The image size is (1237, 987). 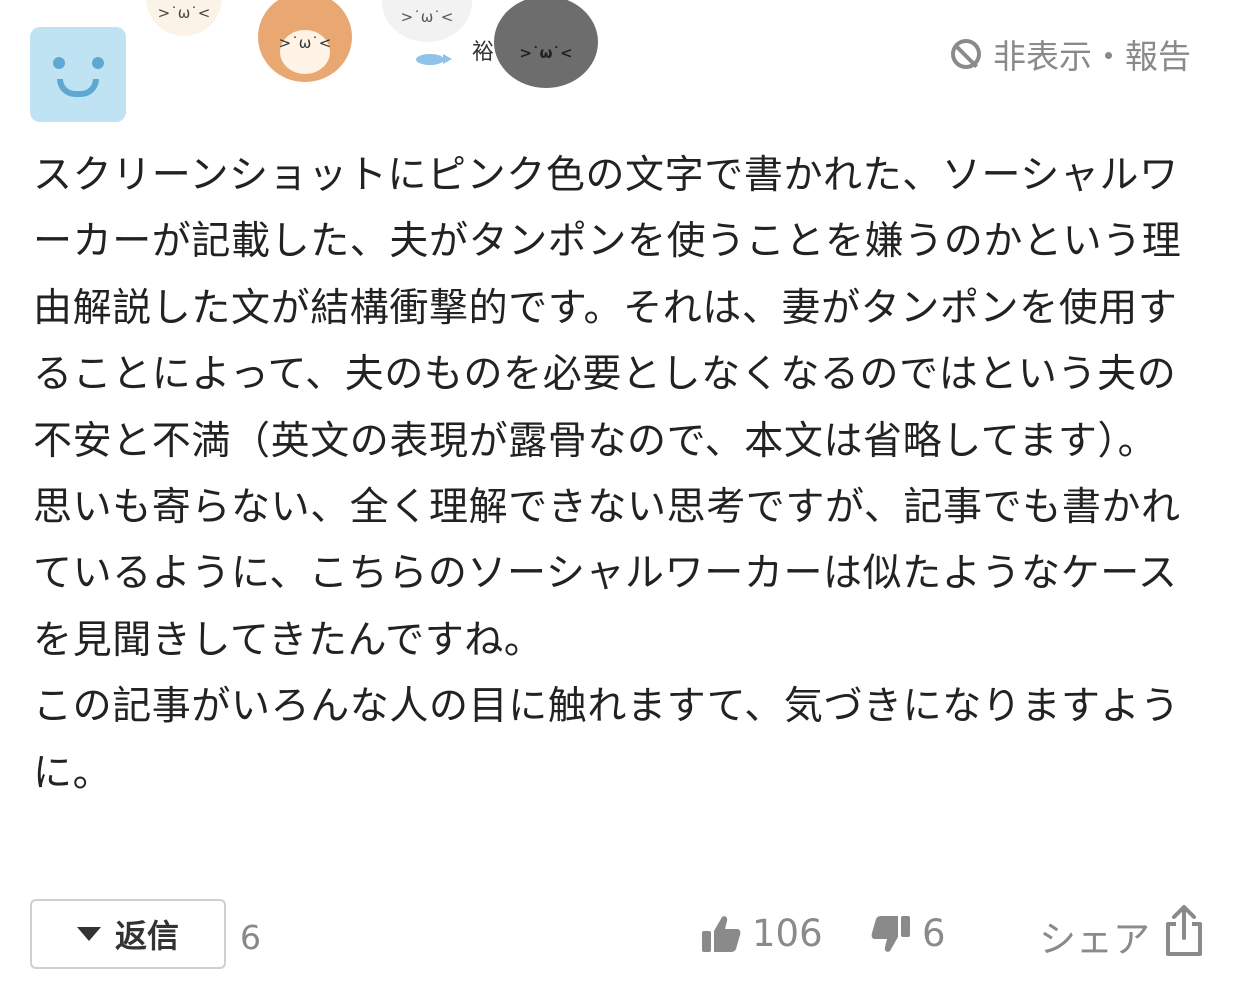 I want to click on cat-icon-3: >˙ω˙<, so click(x=427, y=21).